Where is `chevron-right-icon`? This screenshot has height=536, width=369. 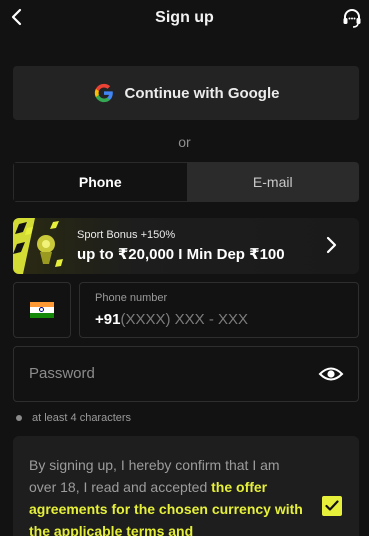
chevron-right-icon is located at coordinates (331, 245).